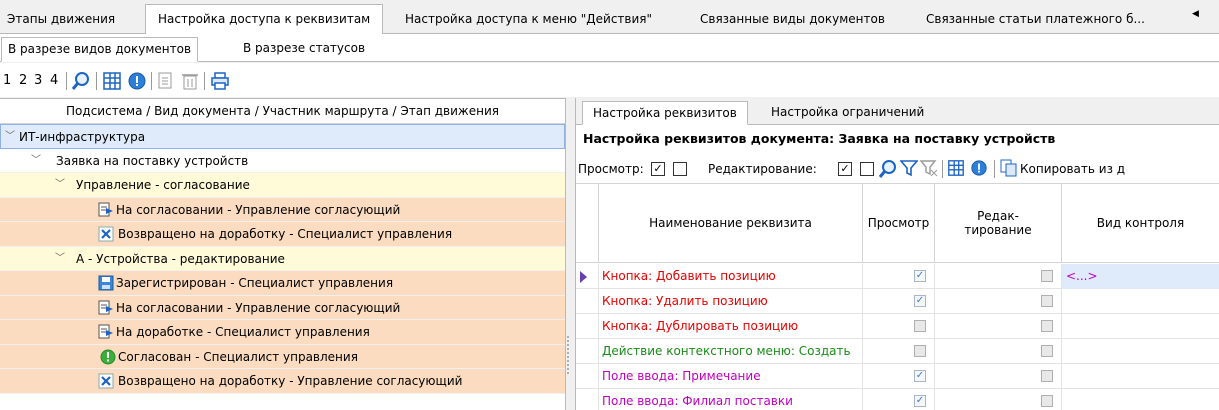 The height and width of the screenshot is (410, 1219). Describe the element at coordinates (867, 169) in the screenshot. I see `edit-unchecked-filter-checkbox` at that location.